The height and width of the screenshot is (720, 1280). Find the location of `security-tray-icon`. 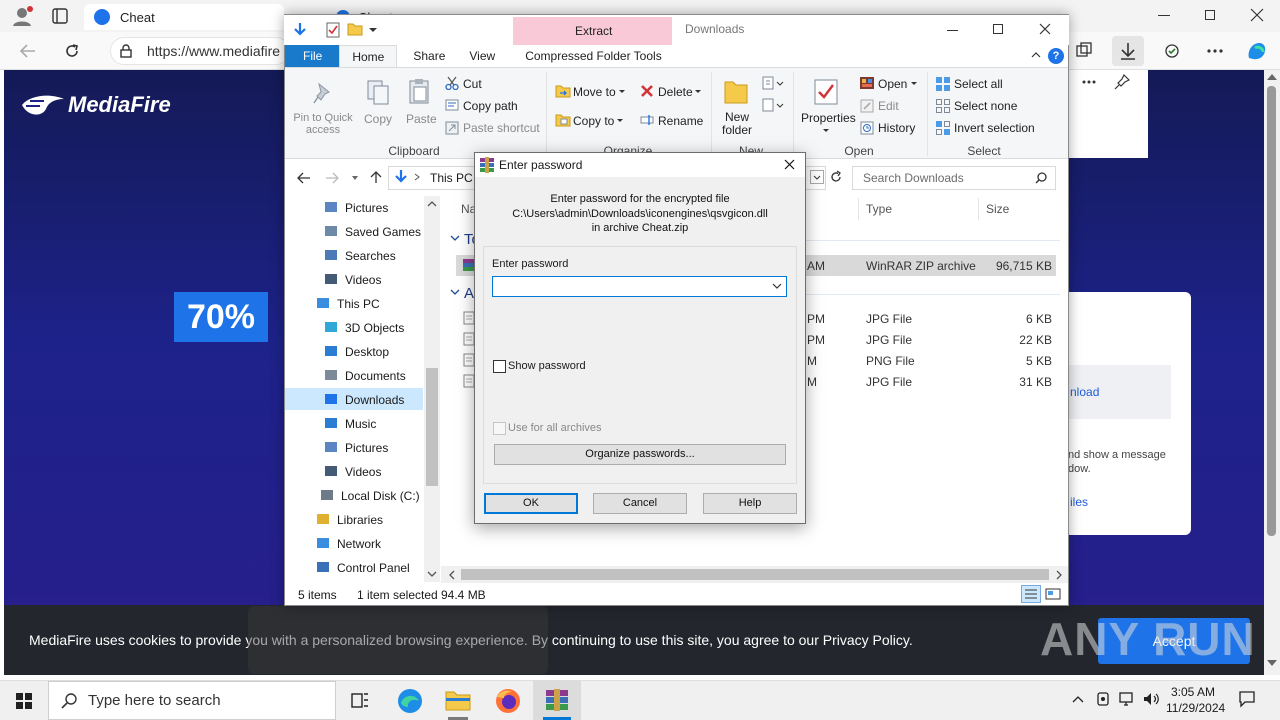

security-tray-icon is located at coordinates (1103, 699).